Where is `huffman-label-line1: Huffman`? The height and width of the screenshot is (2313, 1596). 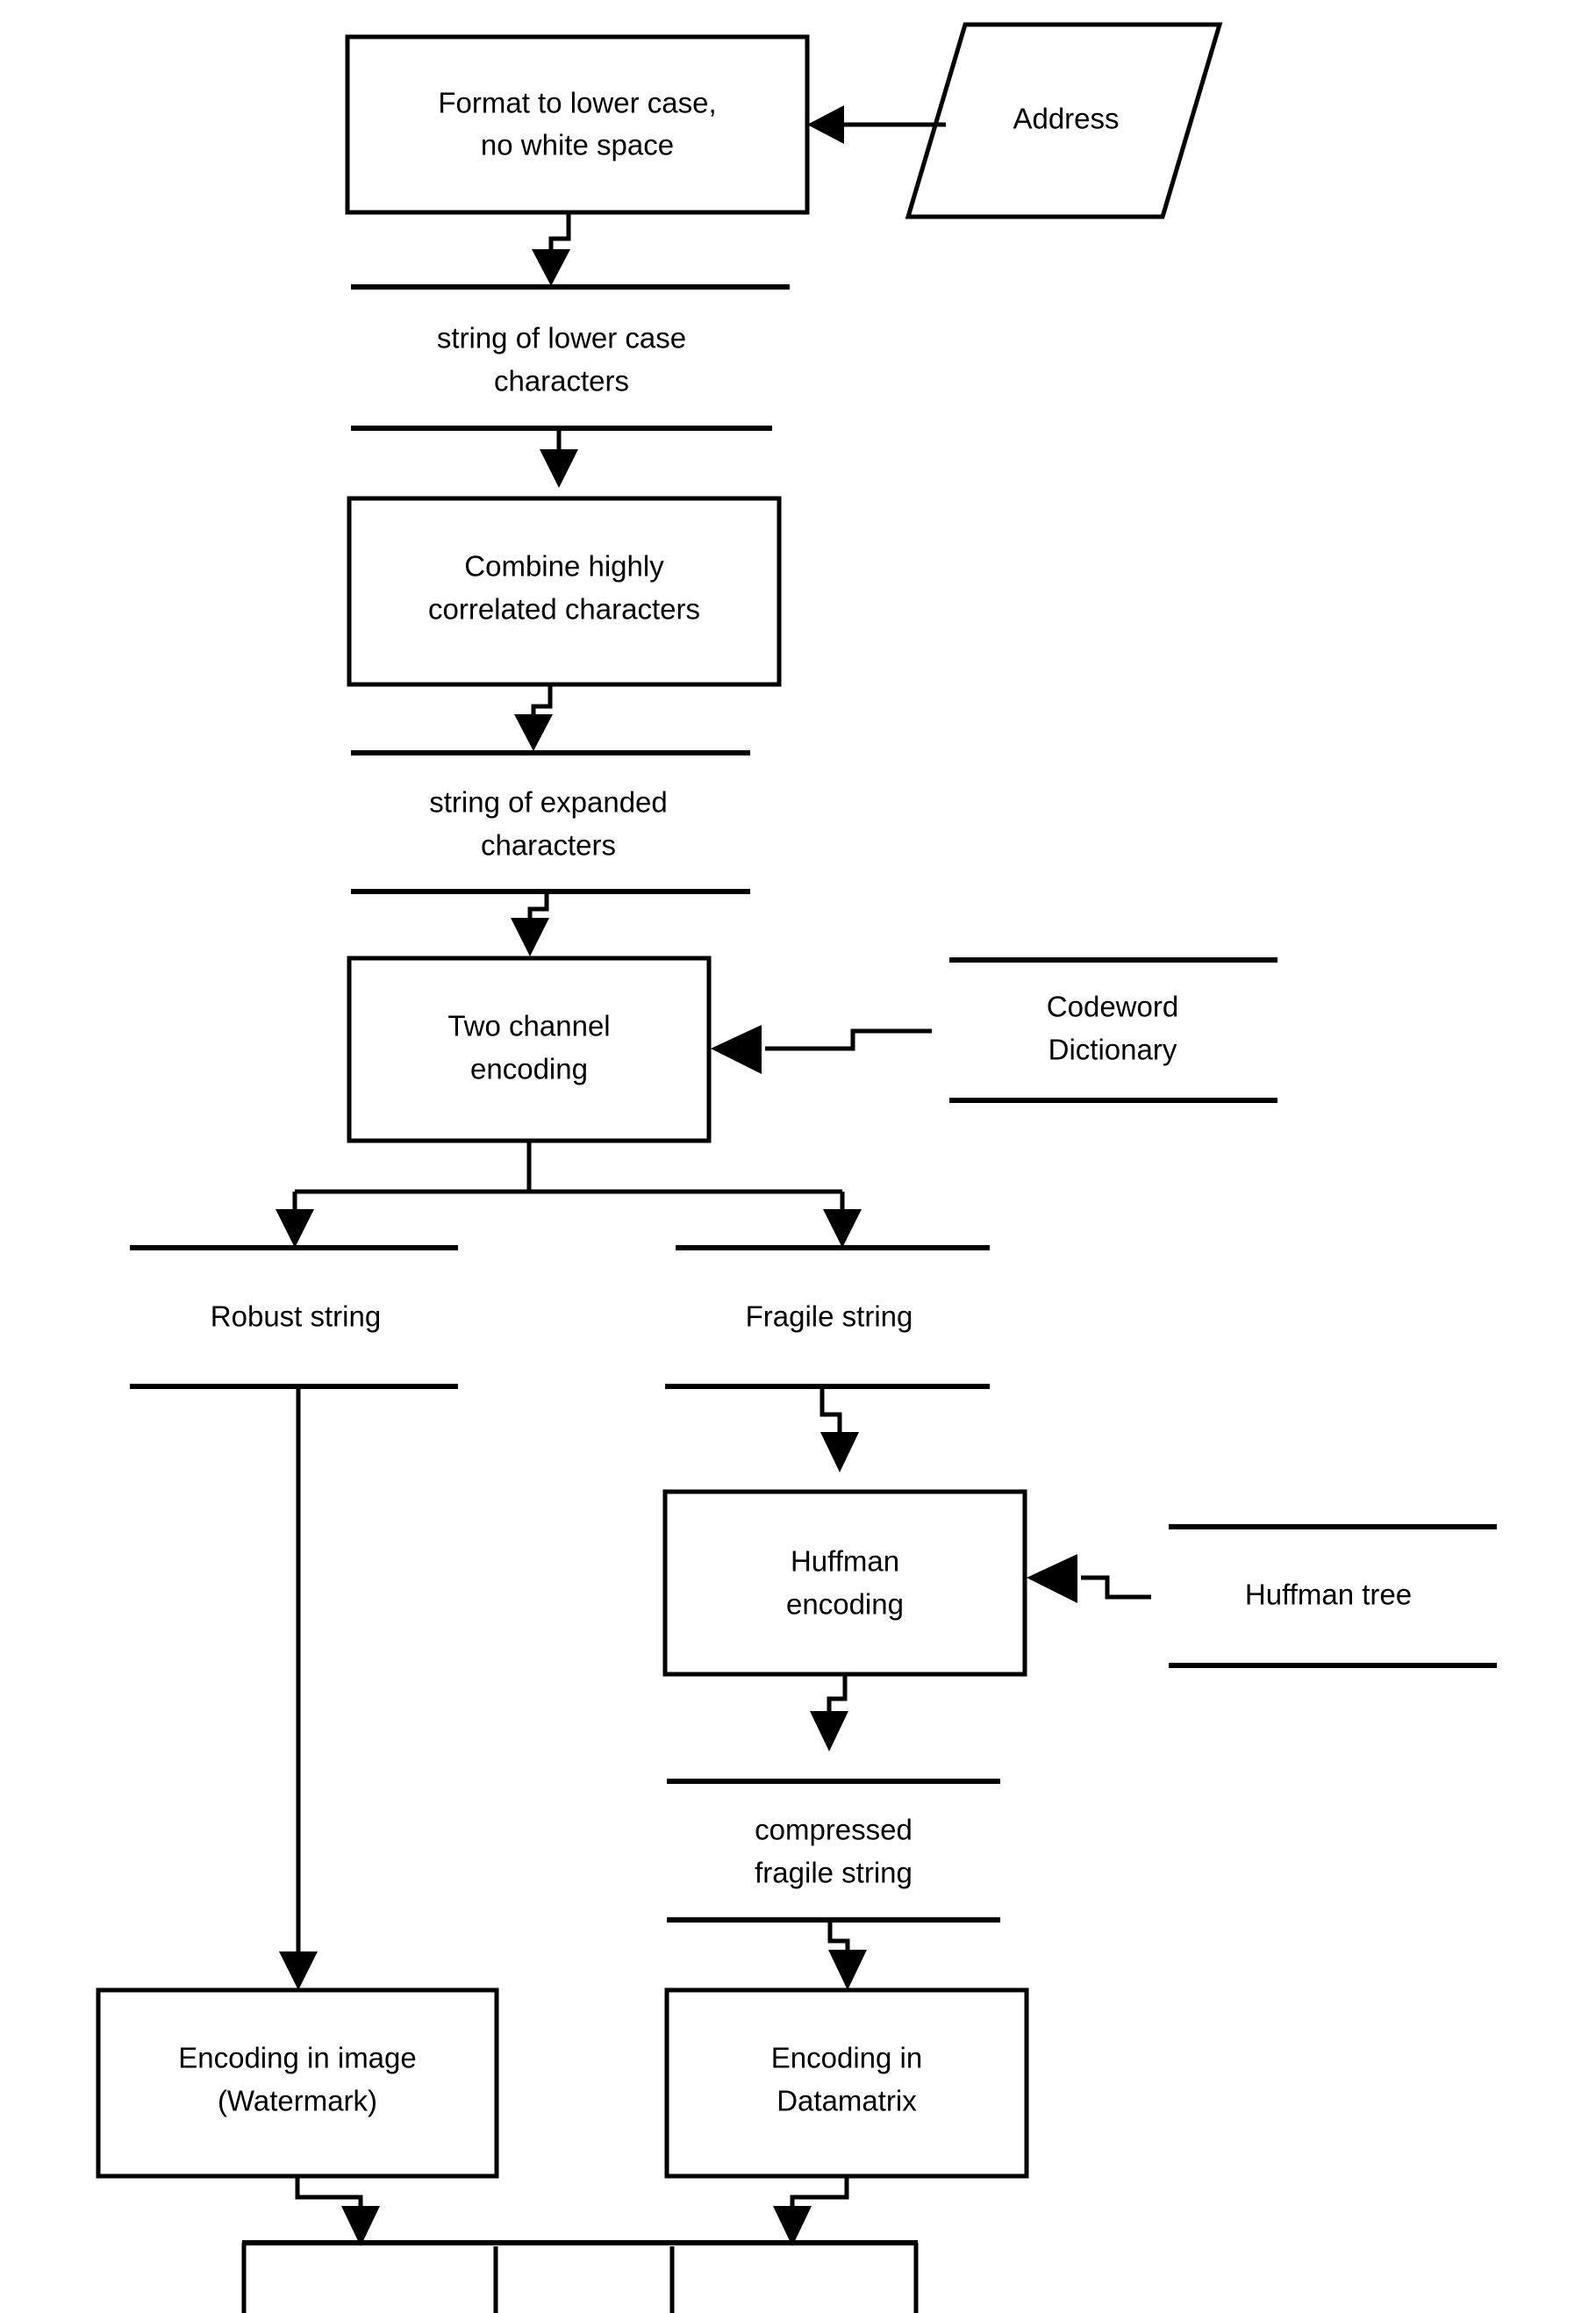
huffman-label-line1: Huffman is located at coordinates (845, 1561).